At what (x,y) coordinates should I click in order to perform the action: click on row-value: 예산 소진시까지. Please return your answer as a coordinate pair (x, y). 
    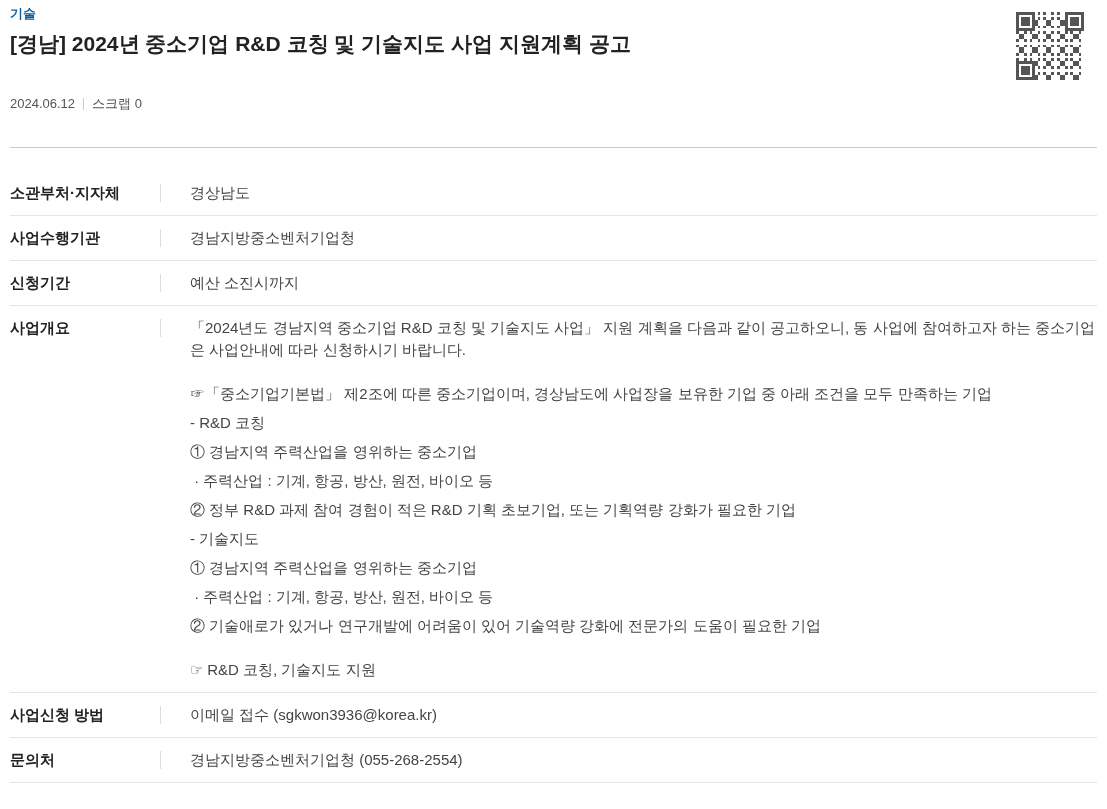
    Looking at the image, I should click on (245, 282).